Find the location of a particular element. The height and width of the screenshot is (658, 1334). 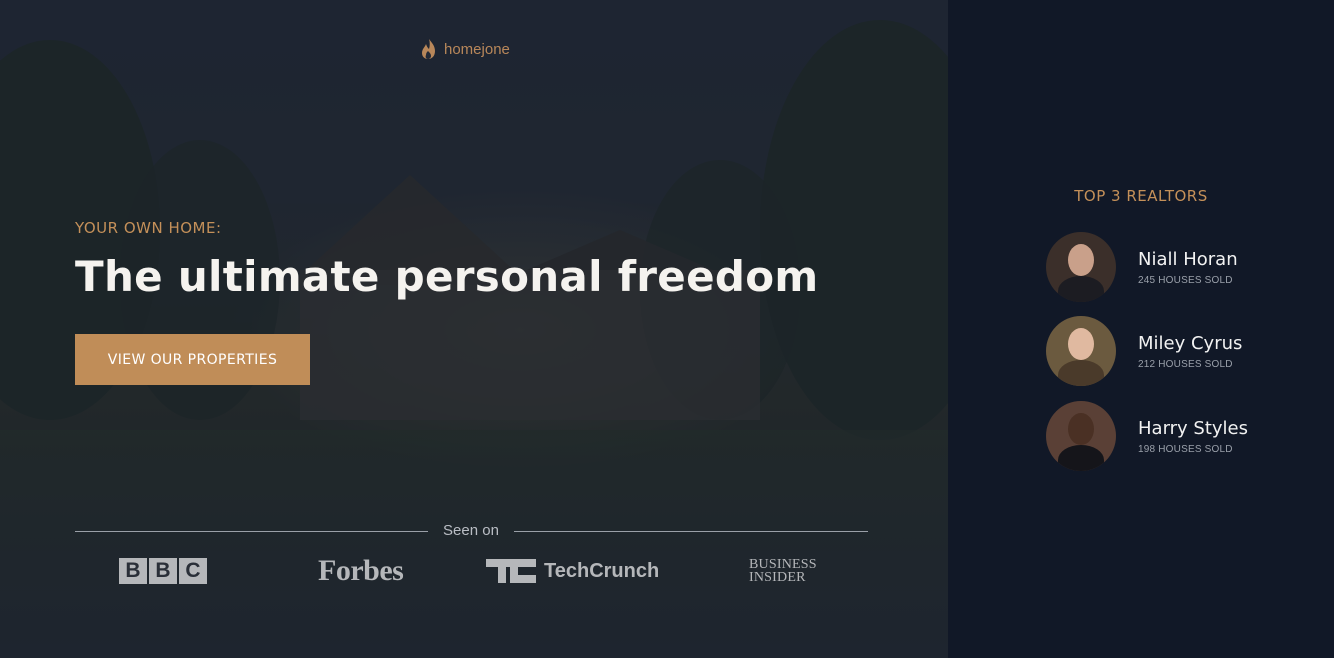

bbc-logo: B B C is located at coordinates (163, 571).